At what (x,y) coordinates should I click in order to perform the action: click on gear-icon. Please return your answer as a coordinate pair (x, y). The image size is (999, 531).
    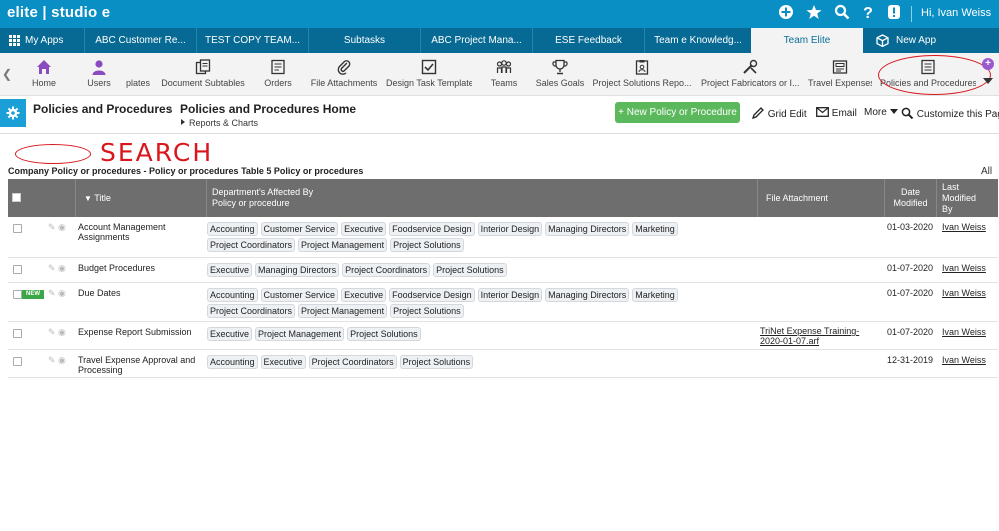
    Looking at the image, I should click on (13, 113).